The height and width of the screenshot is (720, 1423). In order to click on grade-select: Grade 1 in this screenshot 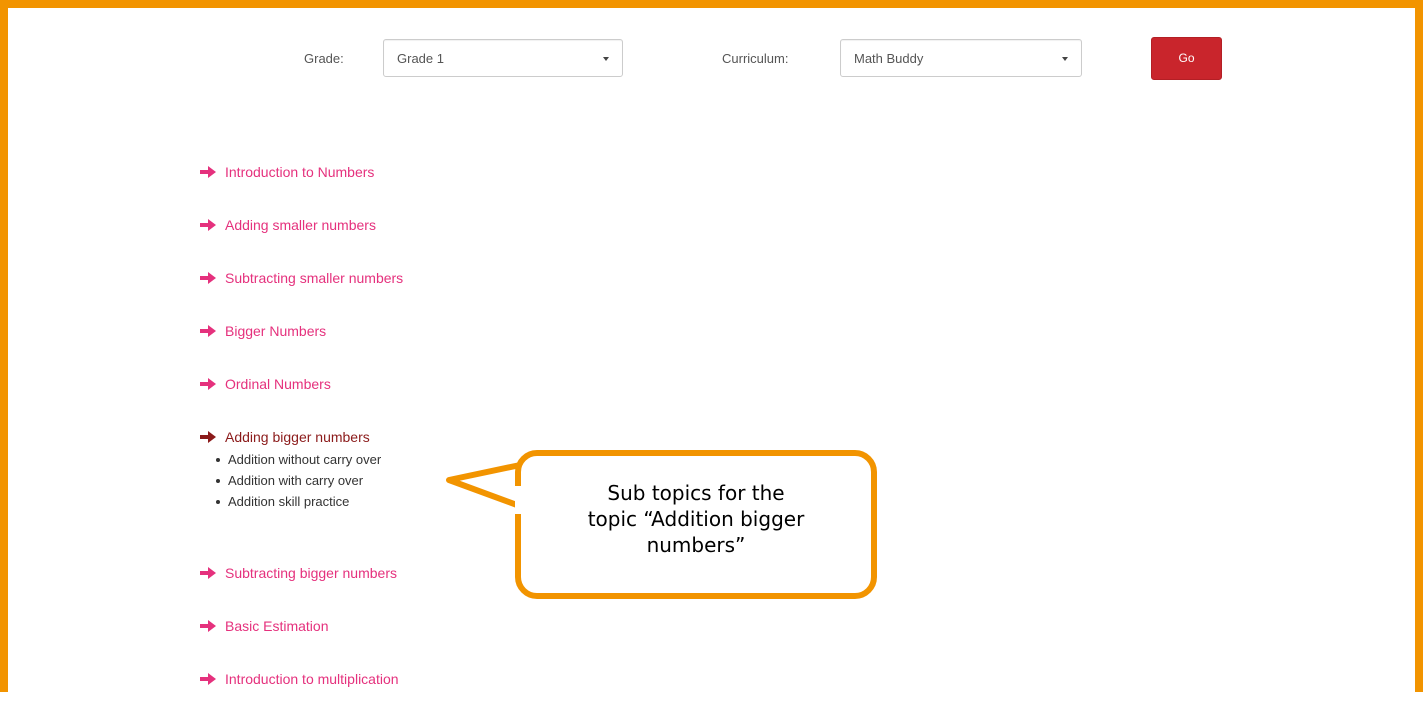, I will do `click(503, 58)`.